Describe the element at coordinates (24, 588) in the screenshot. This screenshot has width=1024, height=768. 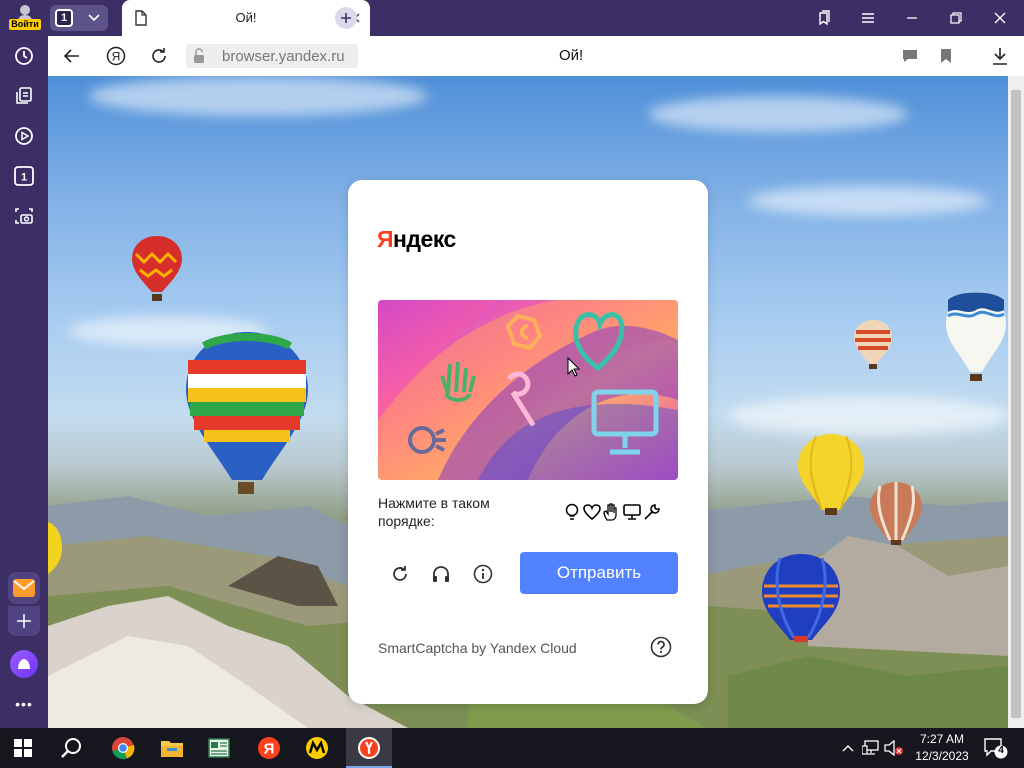
I see `mail-button` at that location.